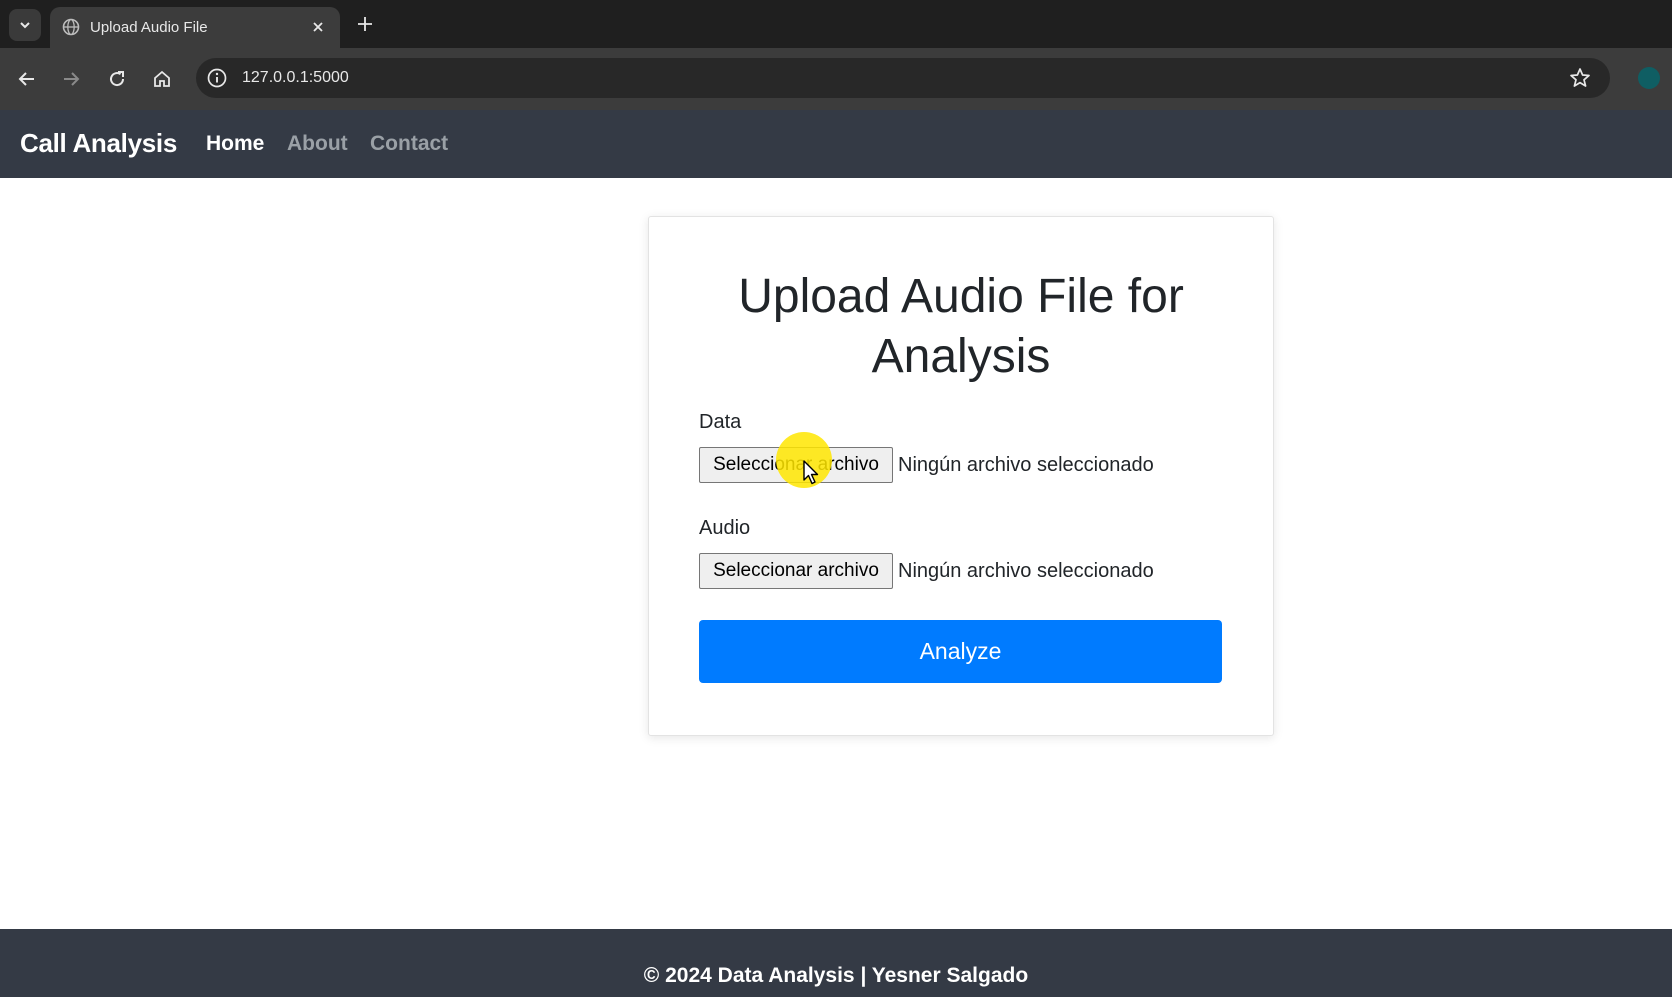 The image size is (1672, 997). I want to click on page-title: Upload Audio File for Analysis, so click(961, 327).